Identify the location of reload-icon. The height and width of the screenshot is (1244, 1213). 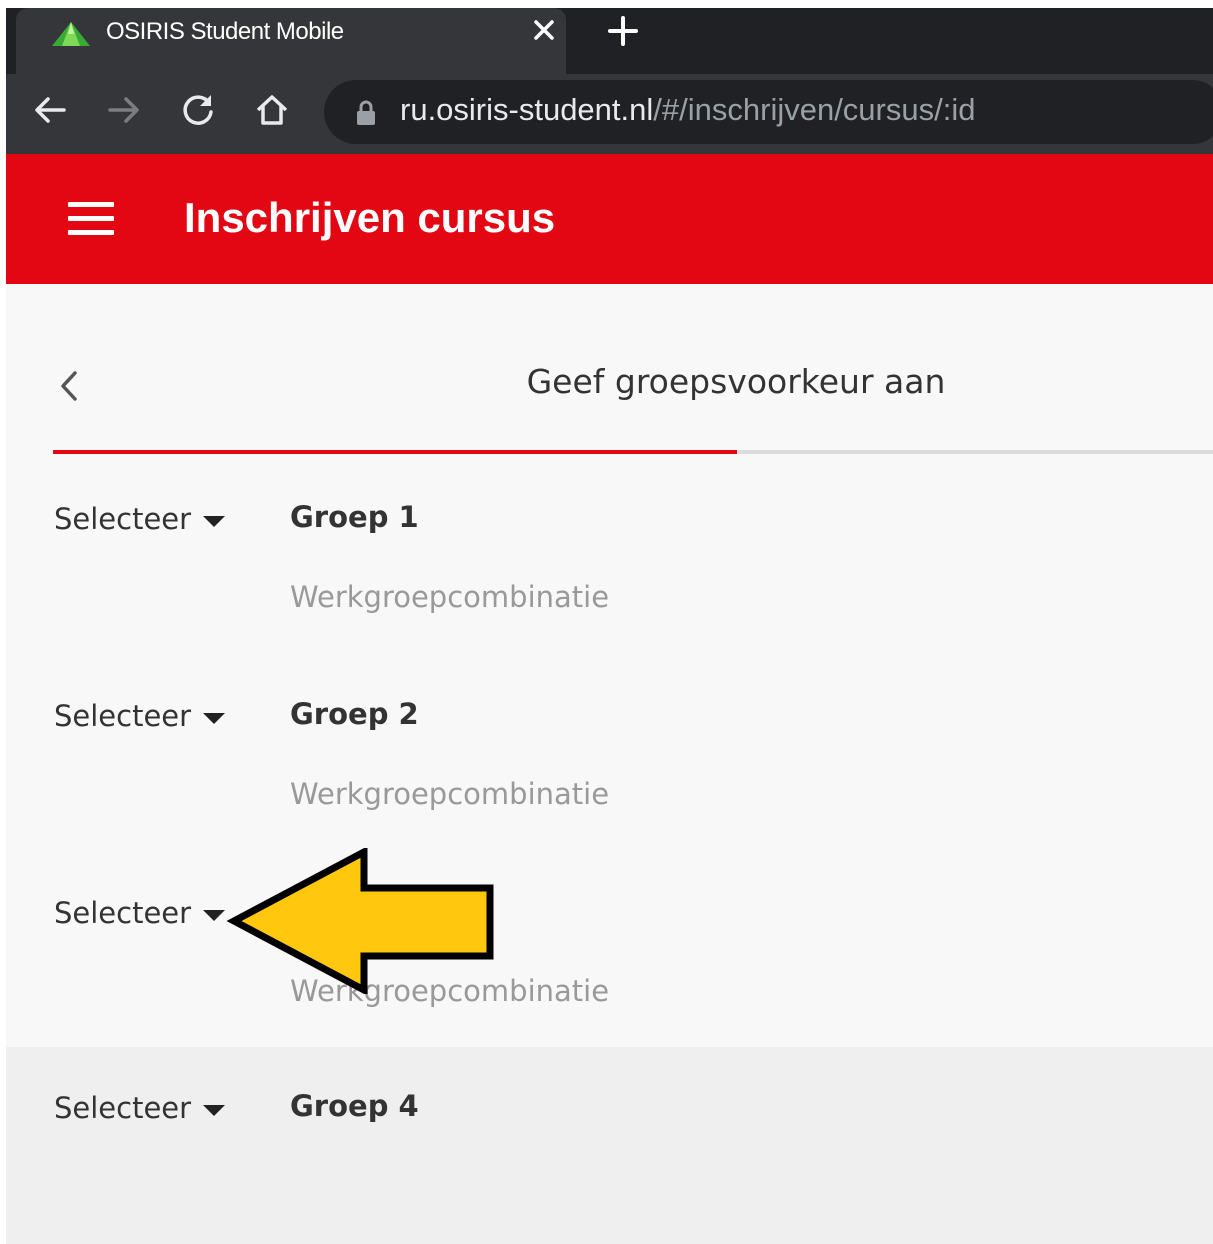
(198, 110).